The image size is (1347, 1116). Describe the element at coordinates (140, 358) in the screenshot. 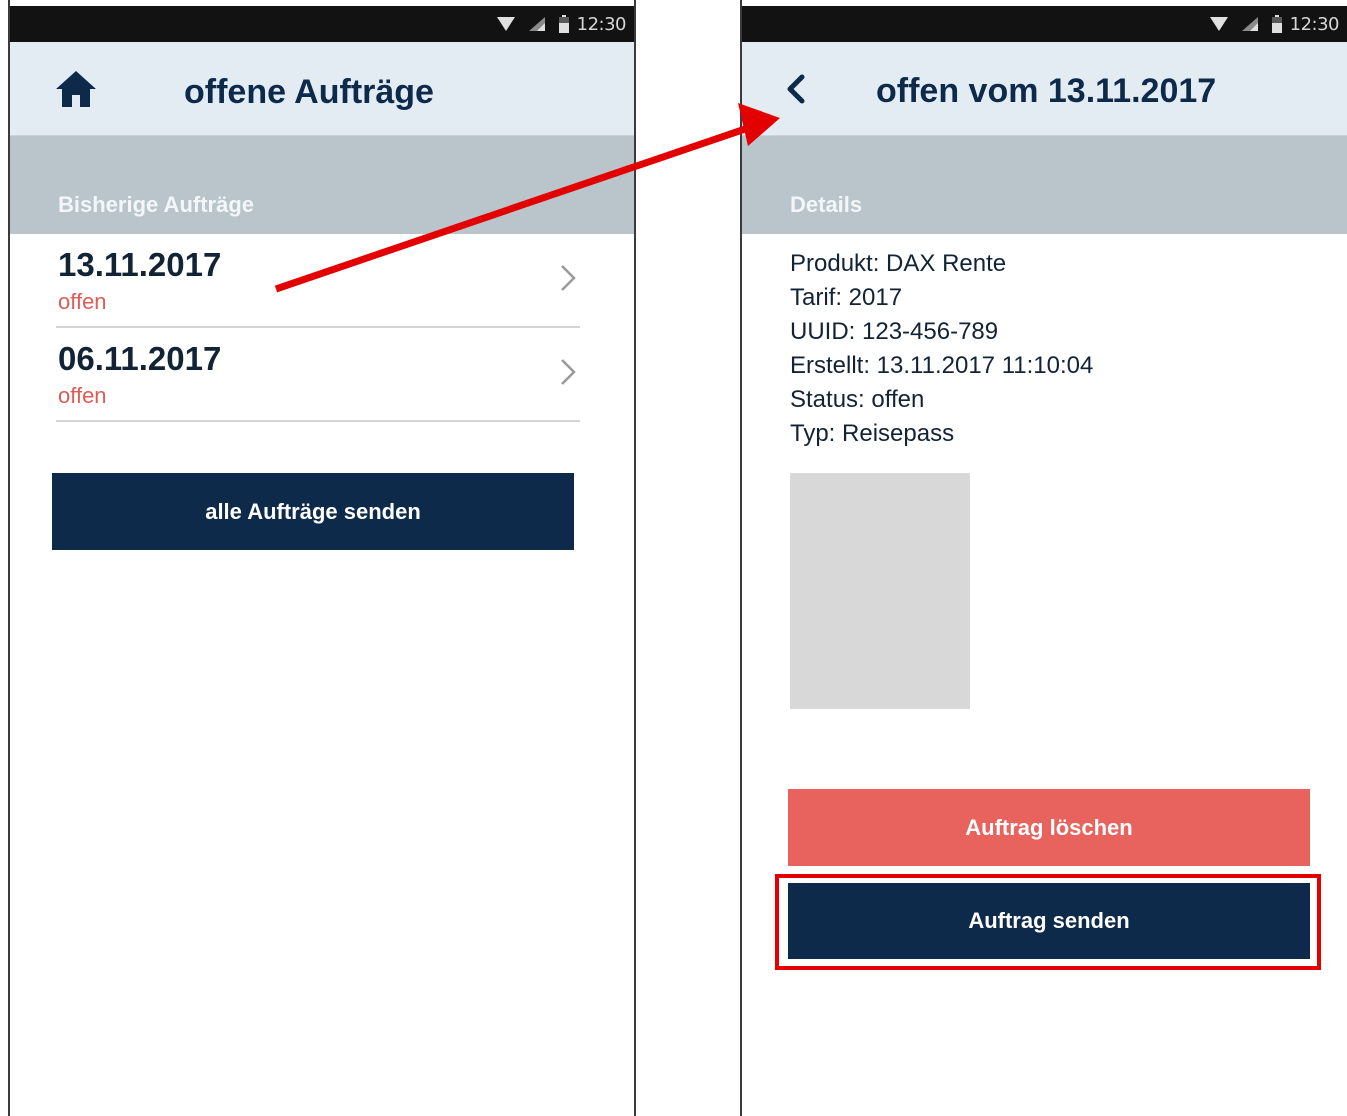

I see `order-date: 06.11.2017` at that location.